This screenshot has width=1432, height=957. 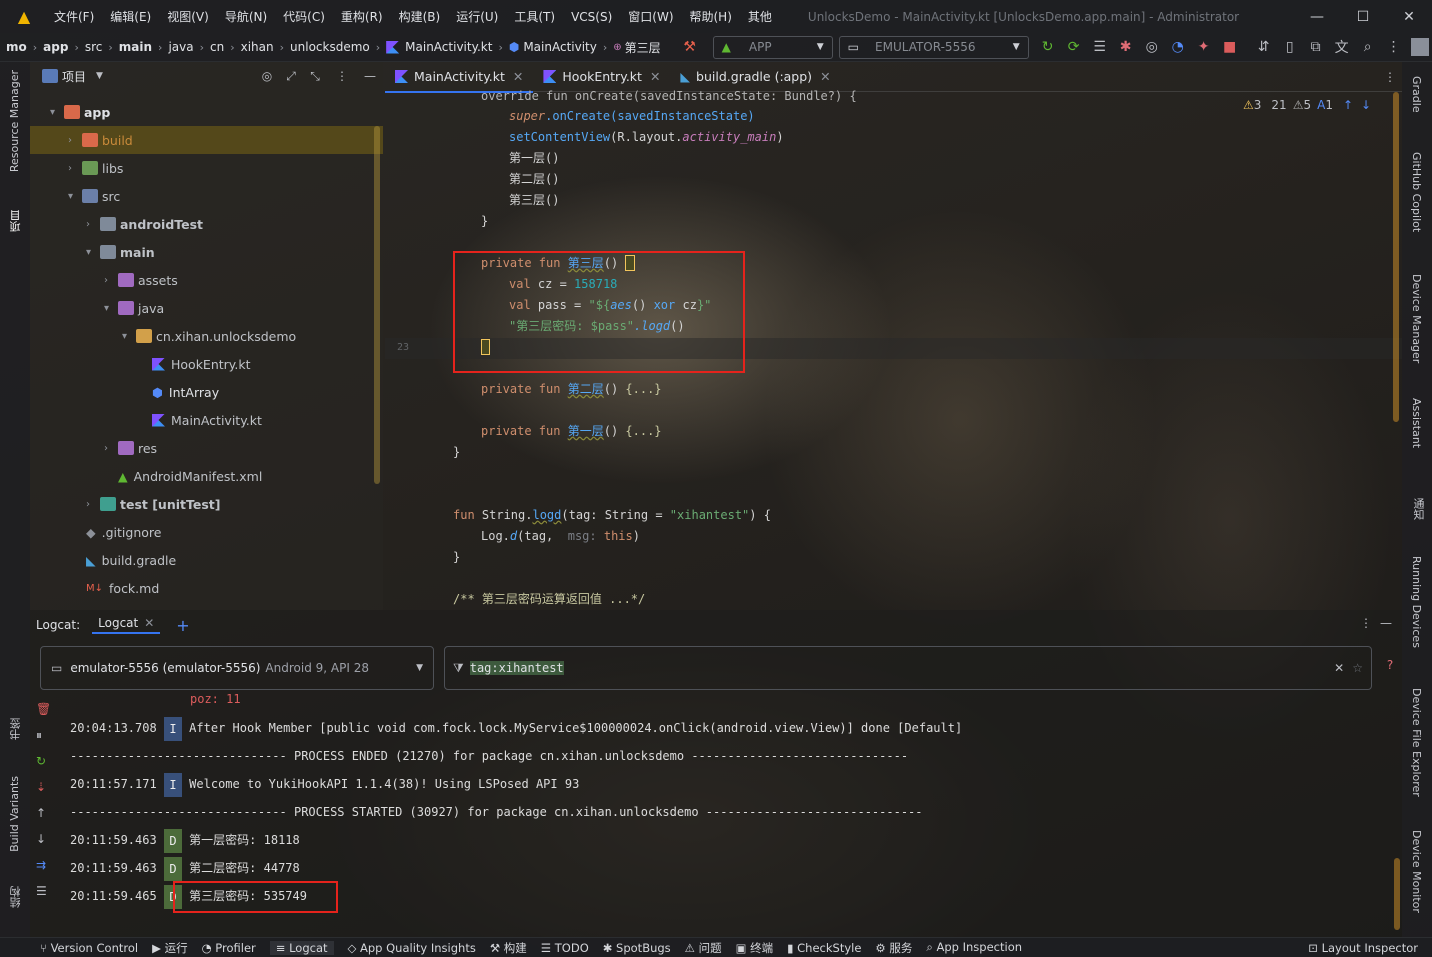 What do you see at coordinates (217, 47) in the screenshot?
I see `breadcrumb-item: cn` at bounding box center [217, 47].